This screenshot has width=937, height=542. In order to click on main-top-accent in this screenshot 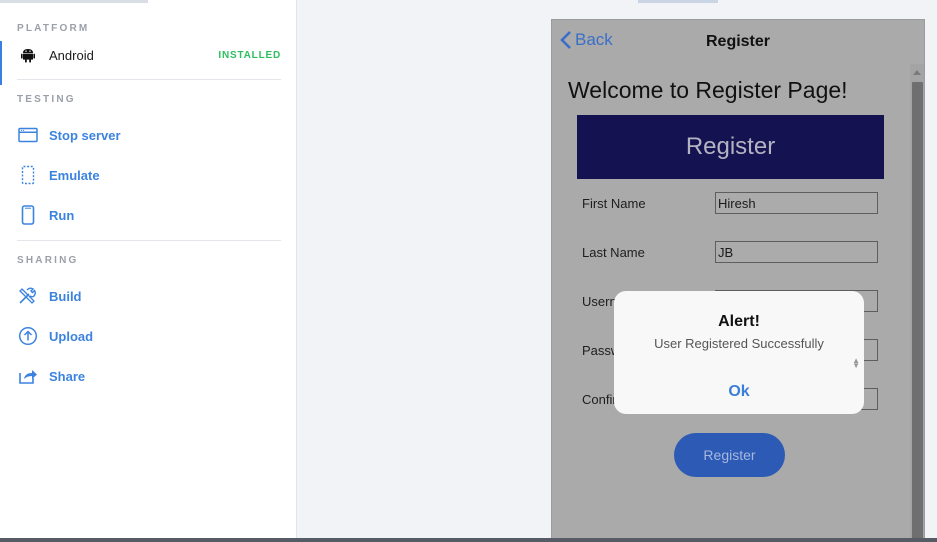, I will do `click(678, 1)`.